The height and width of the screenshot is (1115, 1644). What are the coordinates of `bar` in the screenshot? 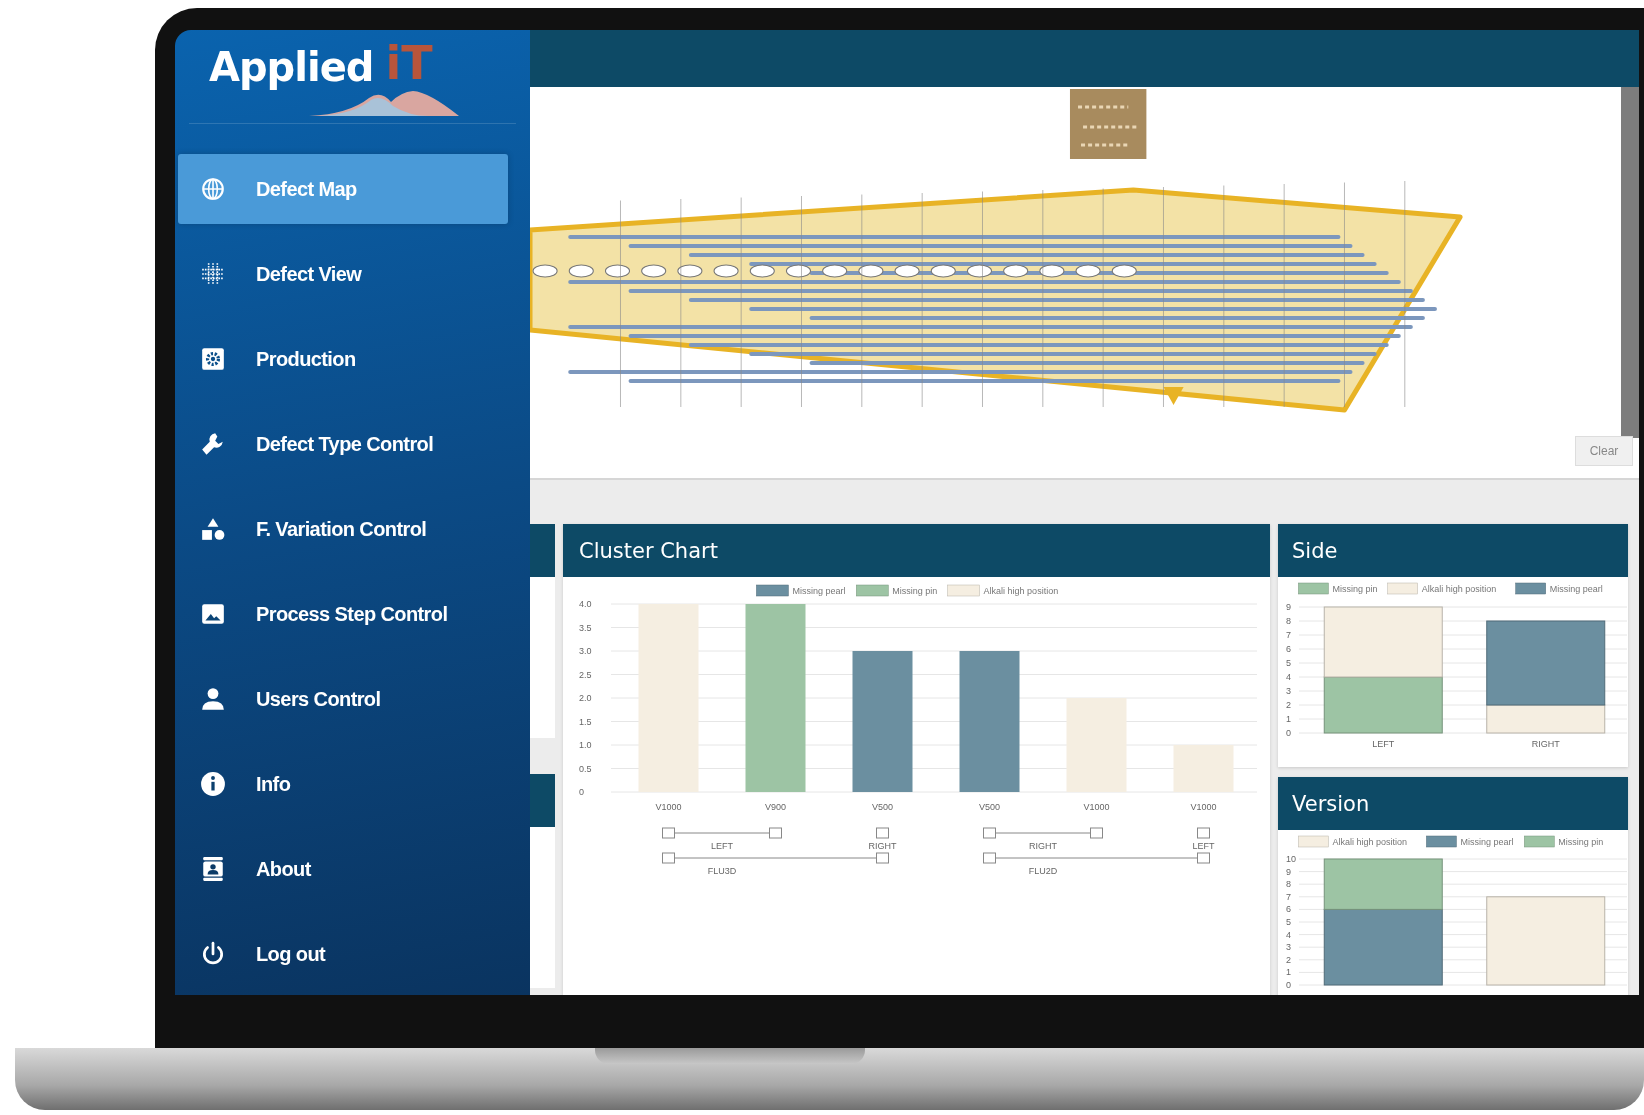 It's located at (1203, 768).